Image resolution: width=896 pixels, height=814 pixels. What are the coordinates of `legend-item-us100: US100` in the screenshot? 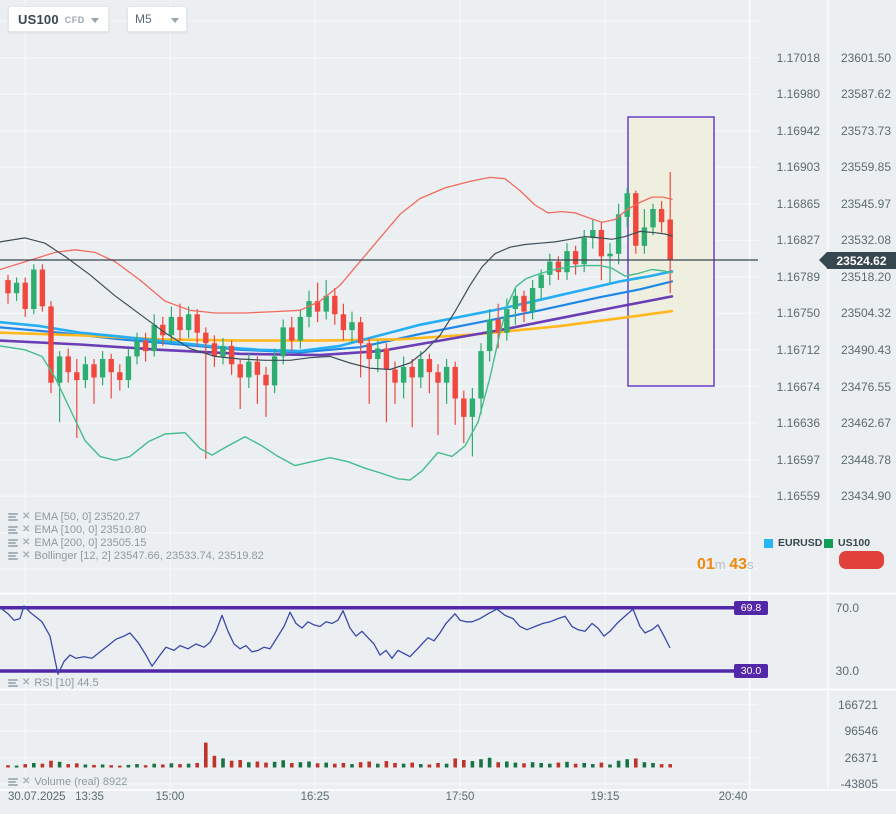 It's located at (847, 543).